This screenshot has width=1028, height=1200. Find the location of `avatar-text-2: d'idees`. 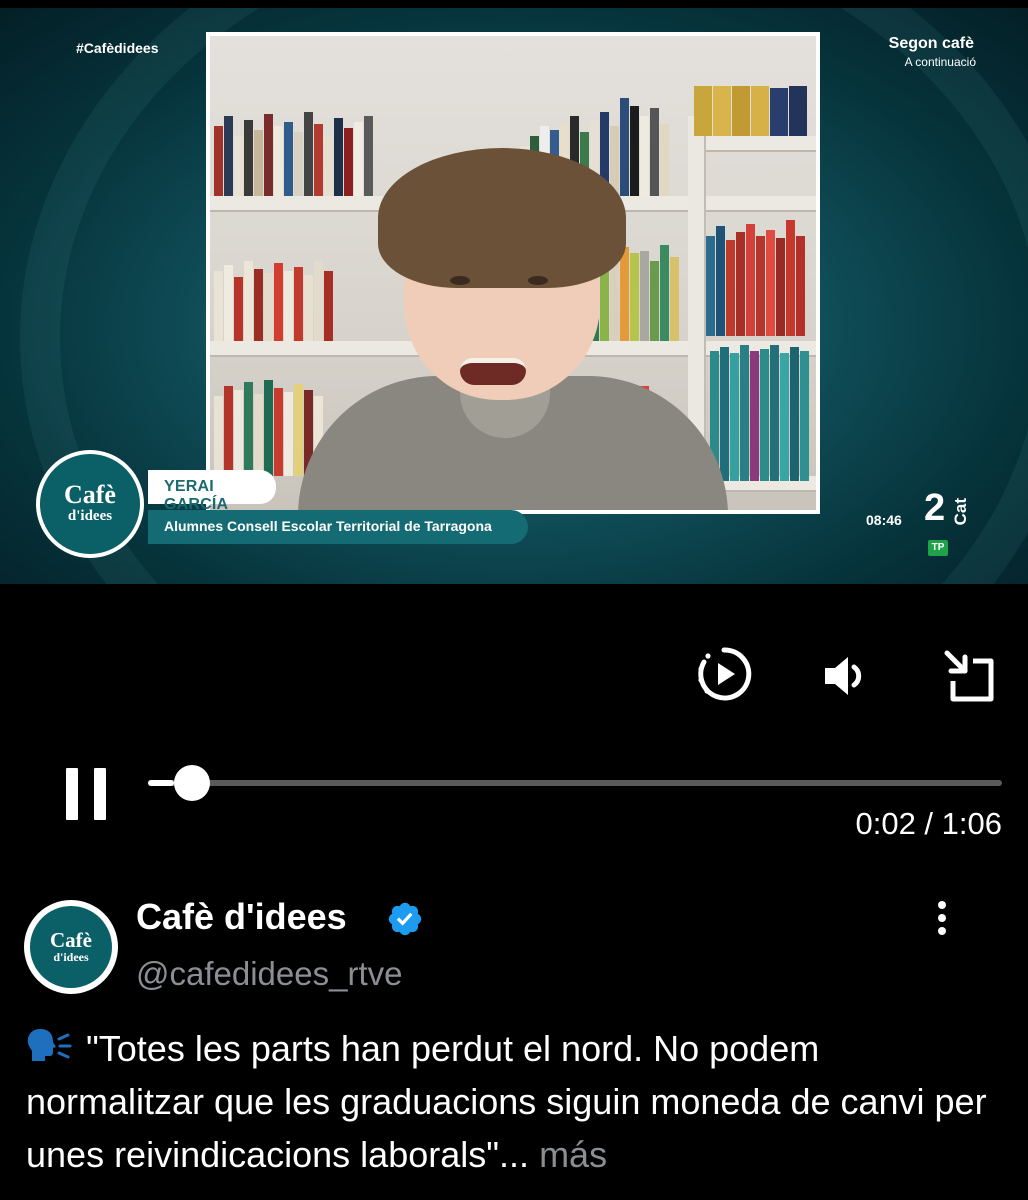

avatar-text-2: d'idees is located at coordinates (71, 957).